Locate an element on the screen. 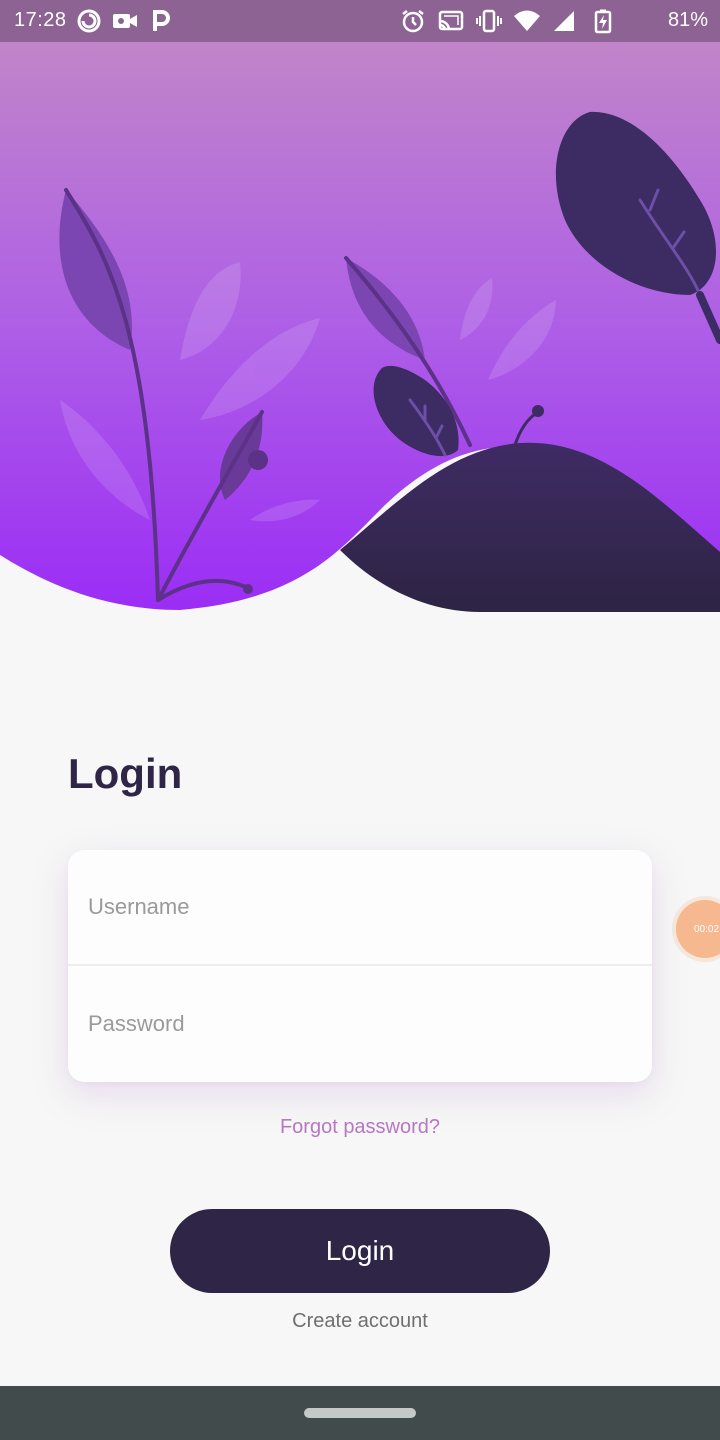  password-field is located at coordinates (360, 1024).